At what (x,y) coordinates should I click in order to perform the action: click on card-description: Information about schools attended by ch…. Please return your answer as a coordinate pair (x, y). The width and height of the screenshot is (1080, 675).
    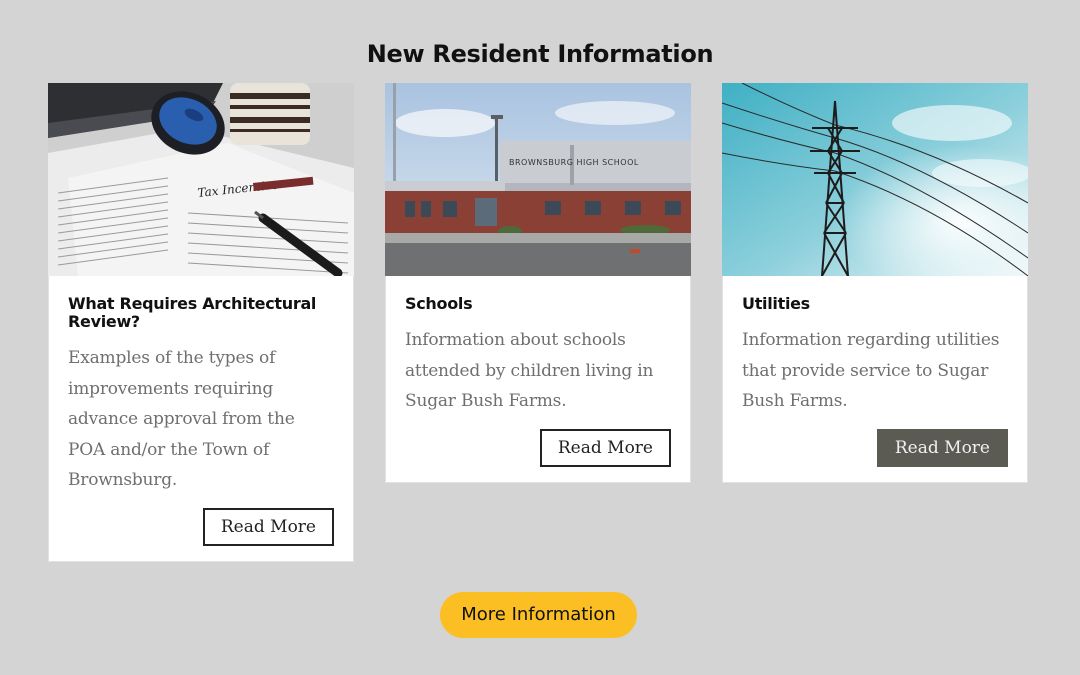
    Looking at the image, I should click on (529, 370).